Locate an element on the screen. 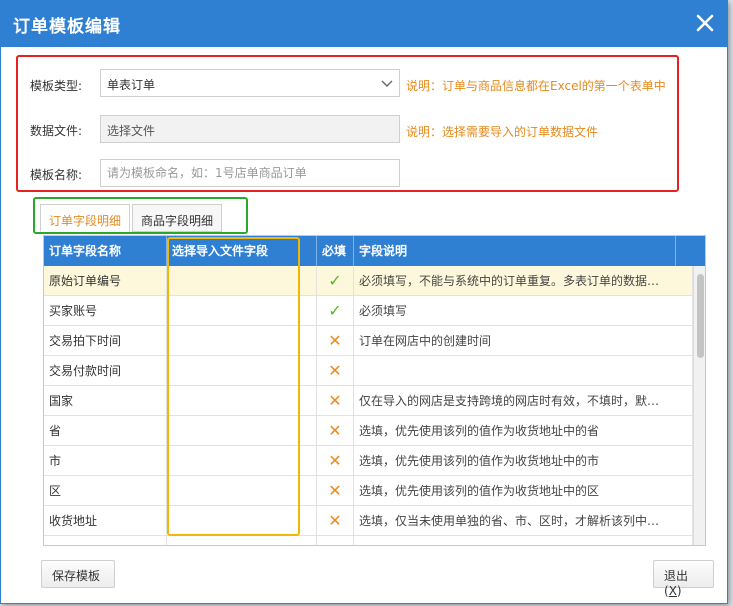 The image size is (733, 606). exit-suffix: ) is located at coordinates (679, 591).